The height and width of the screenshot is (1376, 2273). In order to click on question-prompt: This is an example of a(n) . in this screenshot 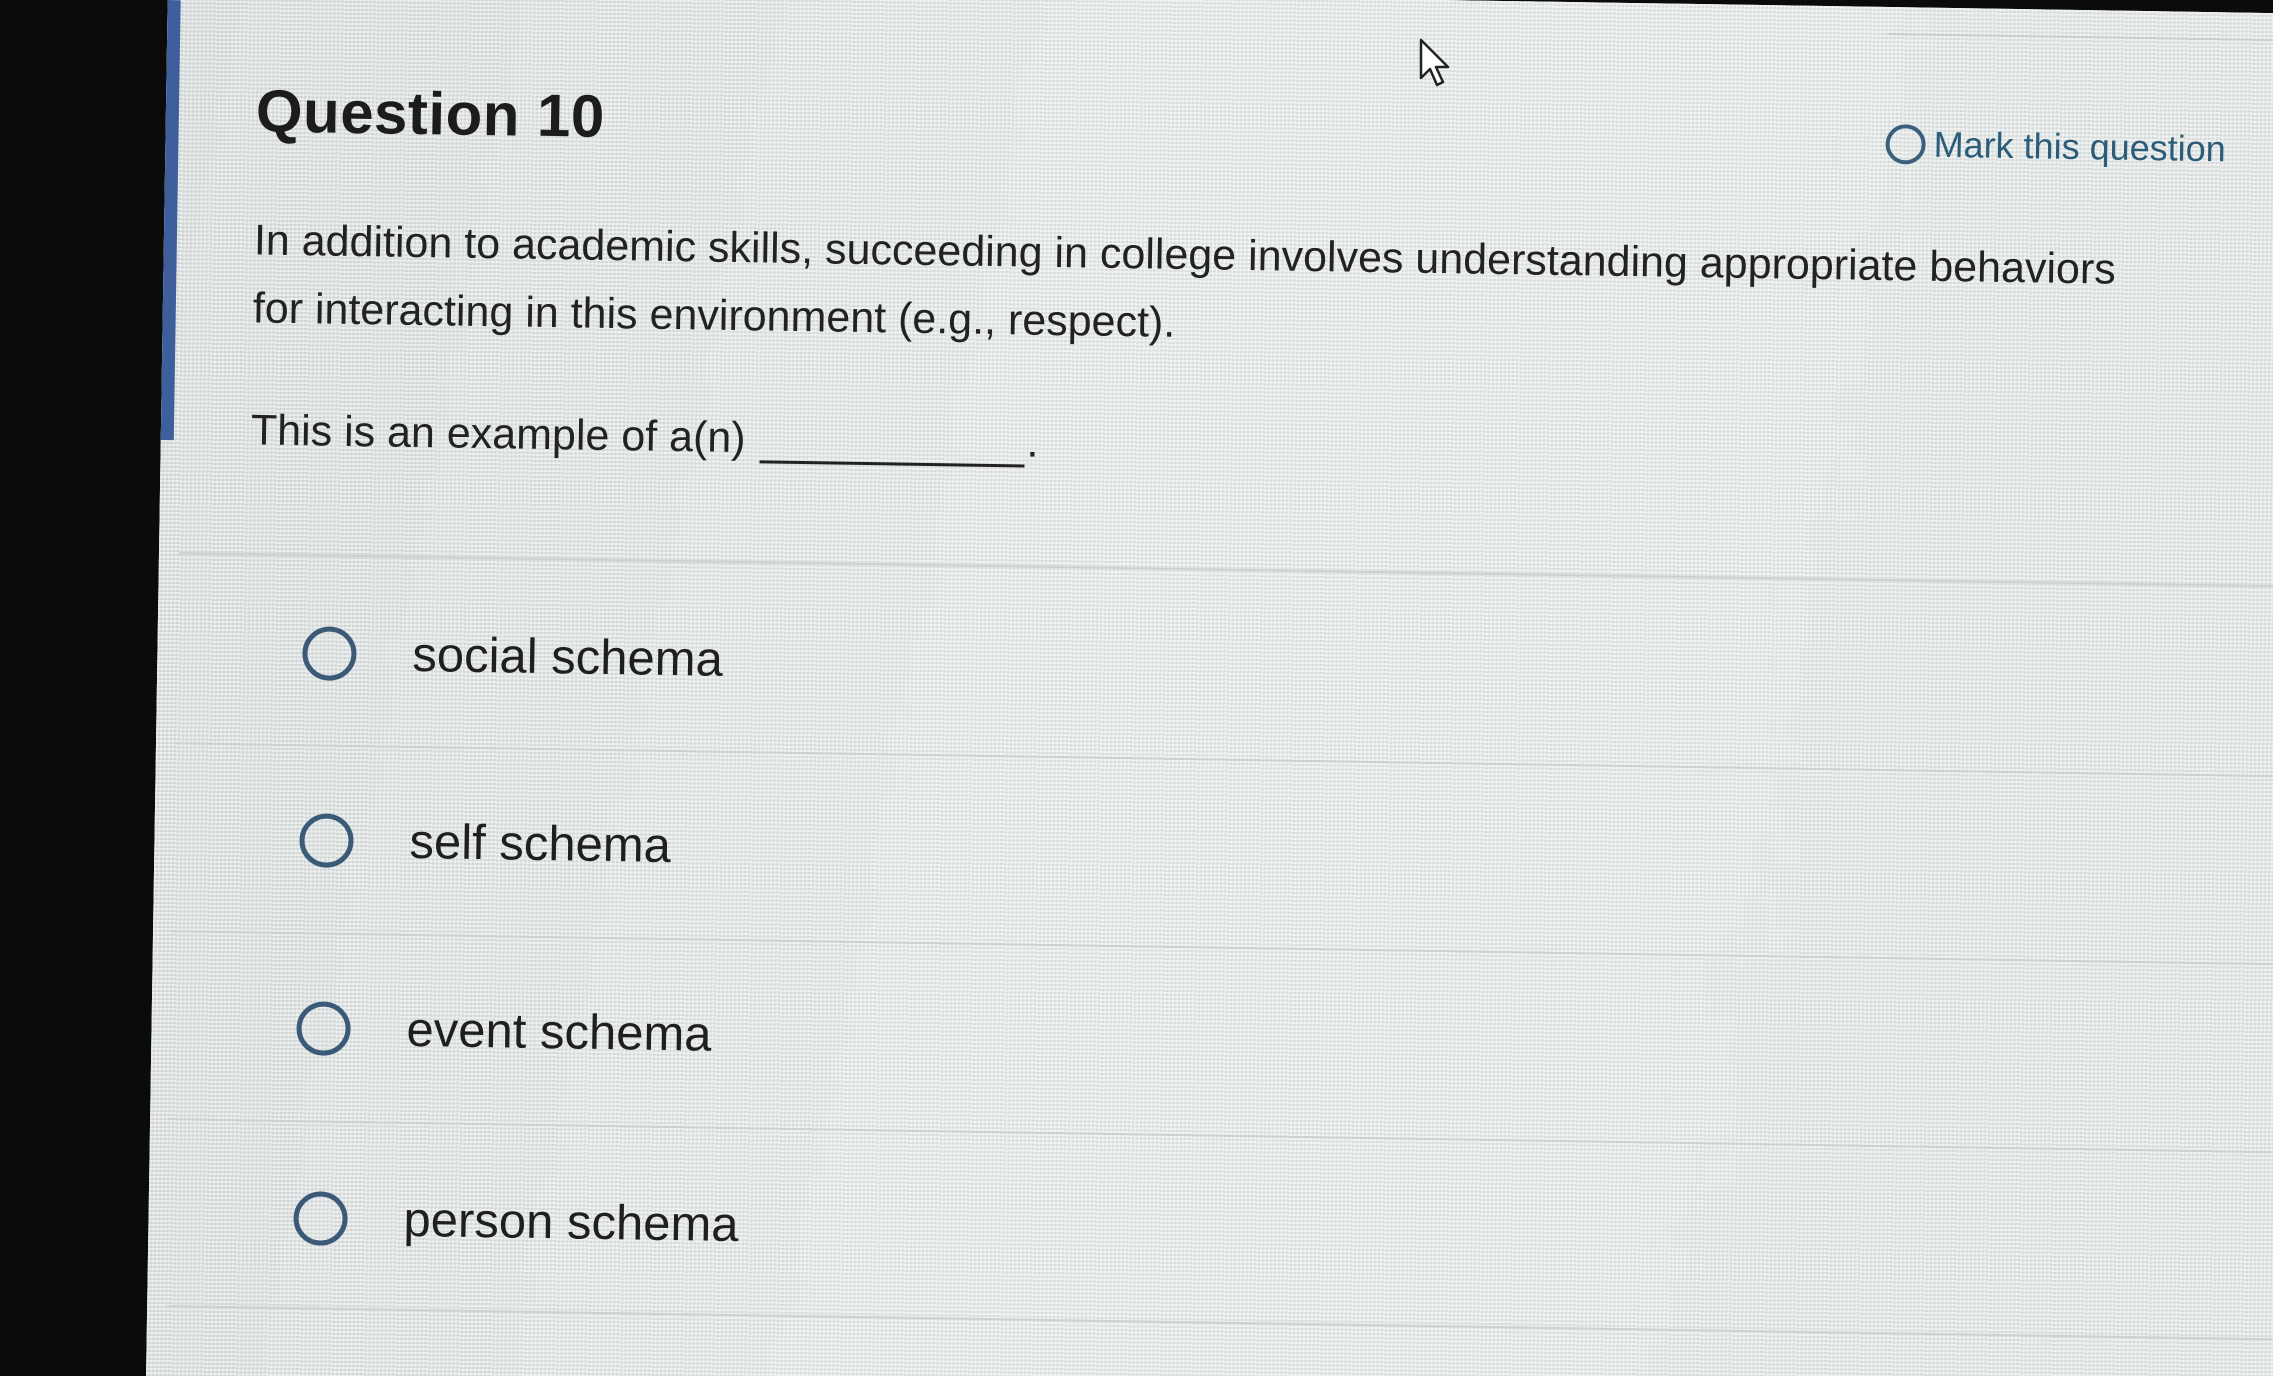, I will do `click(644, 437)`.